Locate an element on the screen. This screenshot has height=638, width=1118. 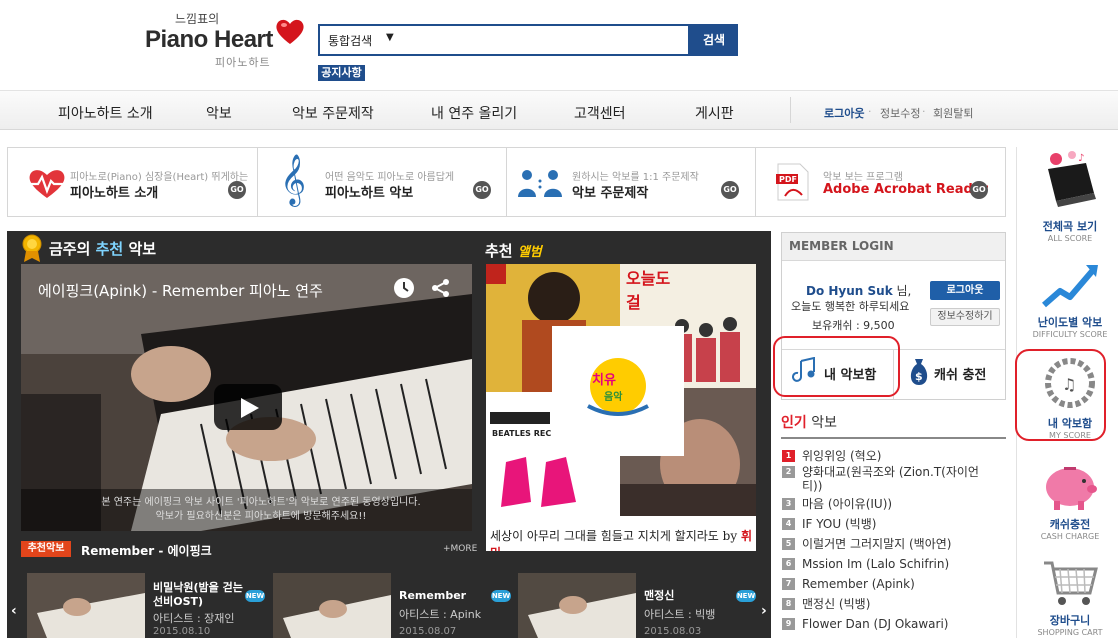
banner-intro: 피아노로(Piano) 심장을(Heart) 뛰게하는 피아노하트 소개 GO is located at coordinates (132, 182).